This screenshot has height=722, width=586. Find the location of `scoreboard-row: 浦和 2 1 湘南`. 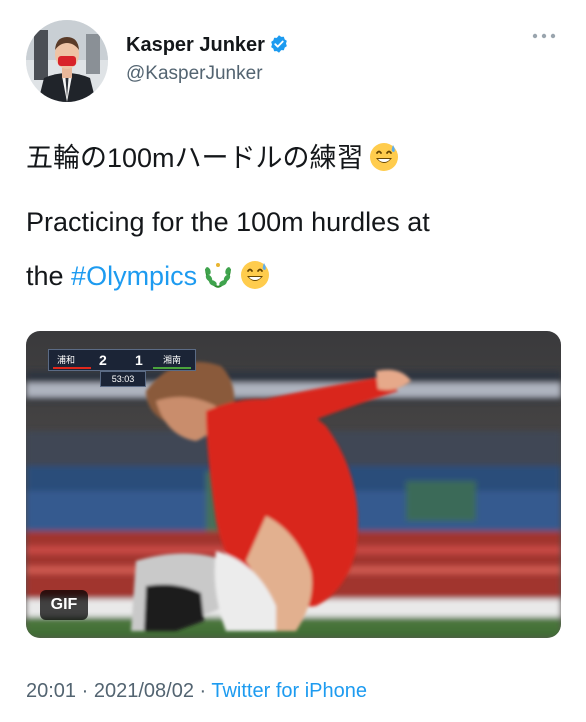

scoreboard-row: 浦和 2 1 湘南 is located at coordinates (122, 360).